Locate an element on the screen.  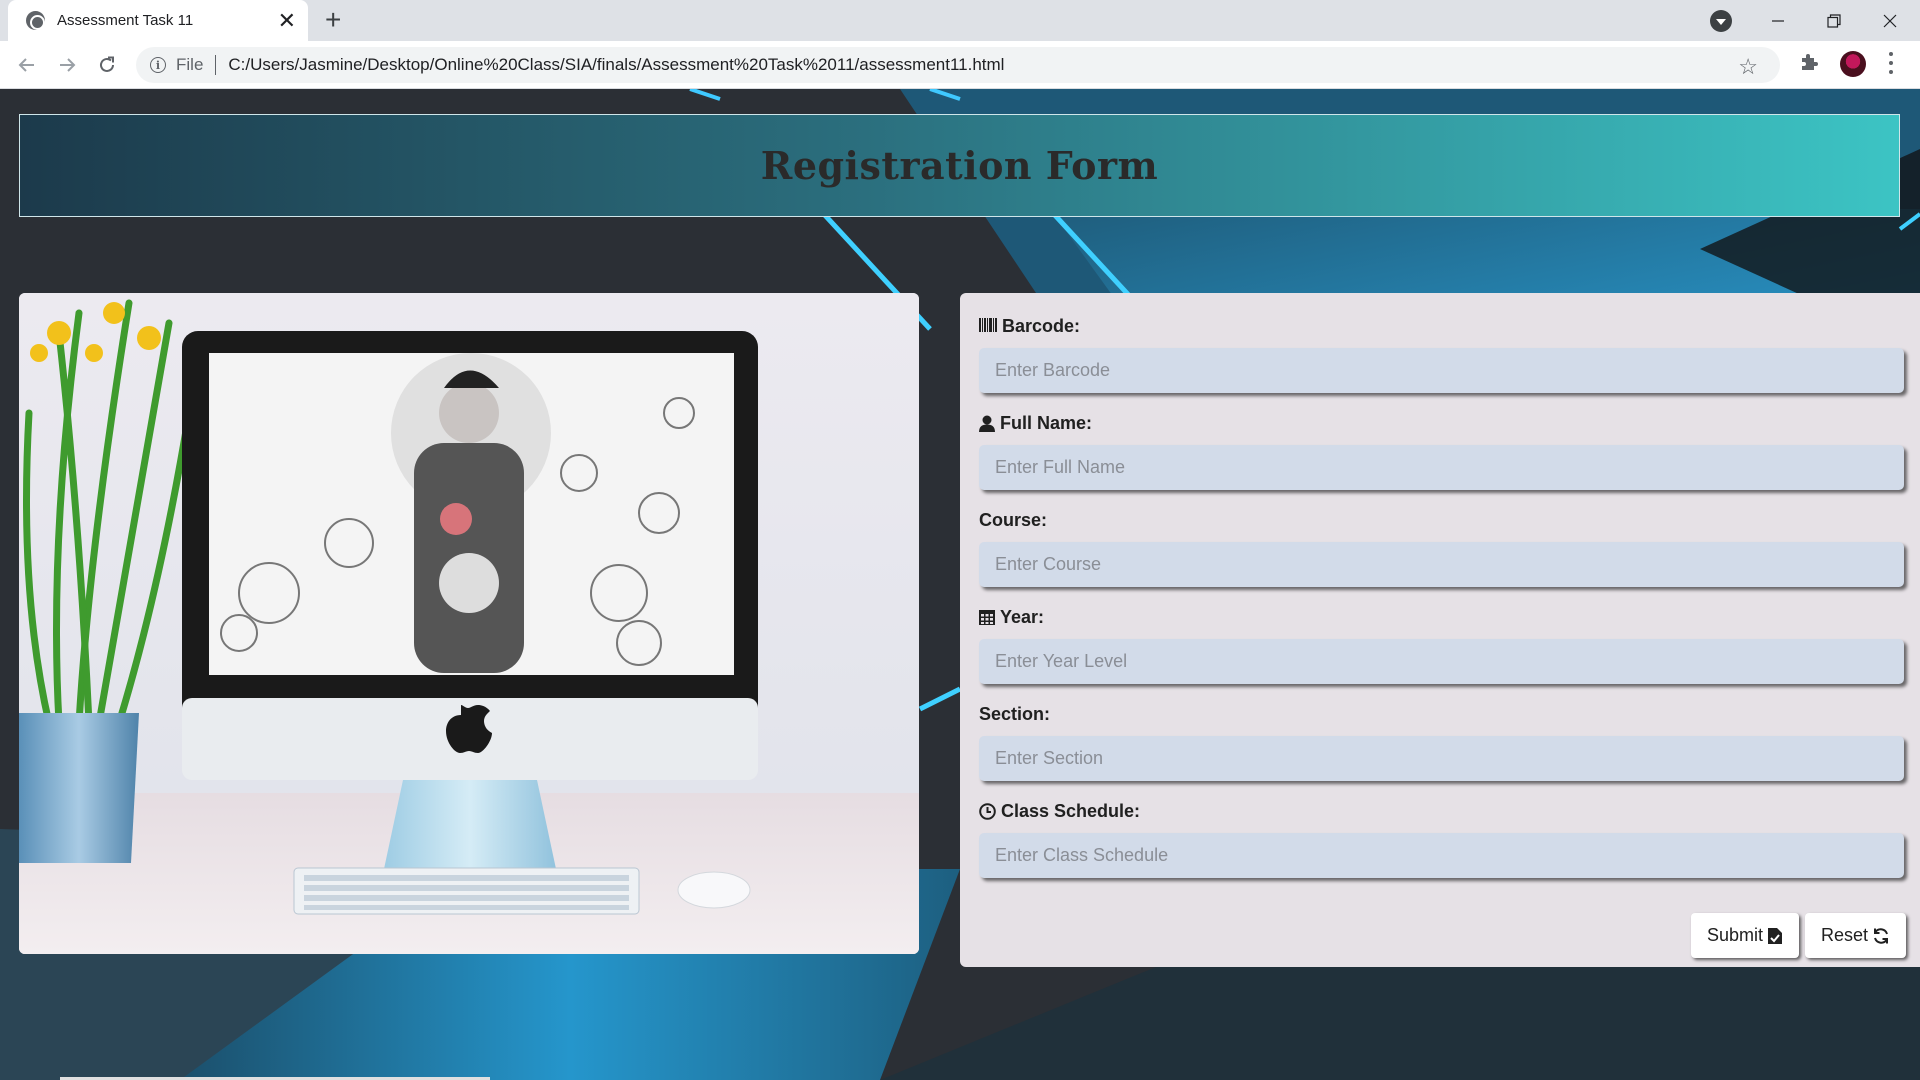
tab-strip: Assessment Task 11 ✕ + is located at coordinates (960, 20).